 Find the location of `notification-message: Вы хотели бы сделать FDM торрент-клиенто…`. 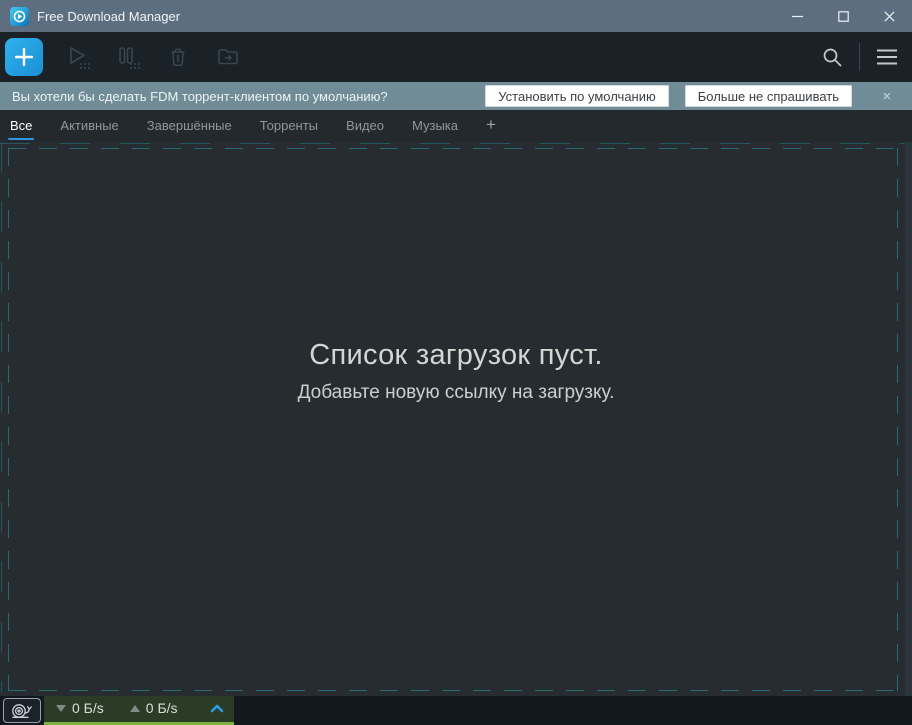

notification-message: Вы хотели бы сделать FDM торрент-клиенто… is located at coordinates (200, 96).